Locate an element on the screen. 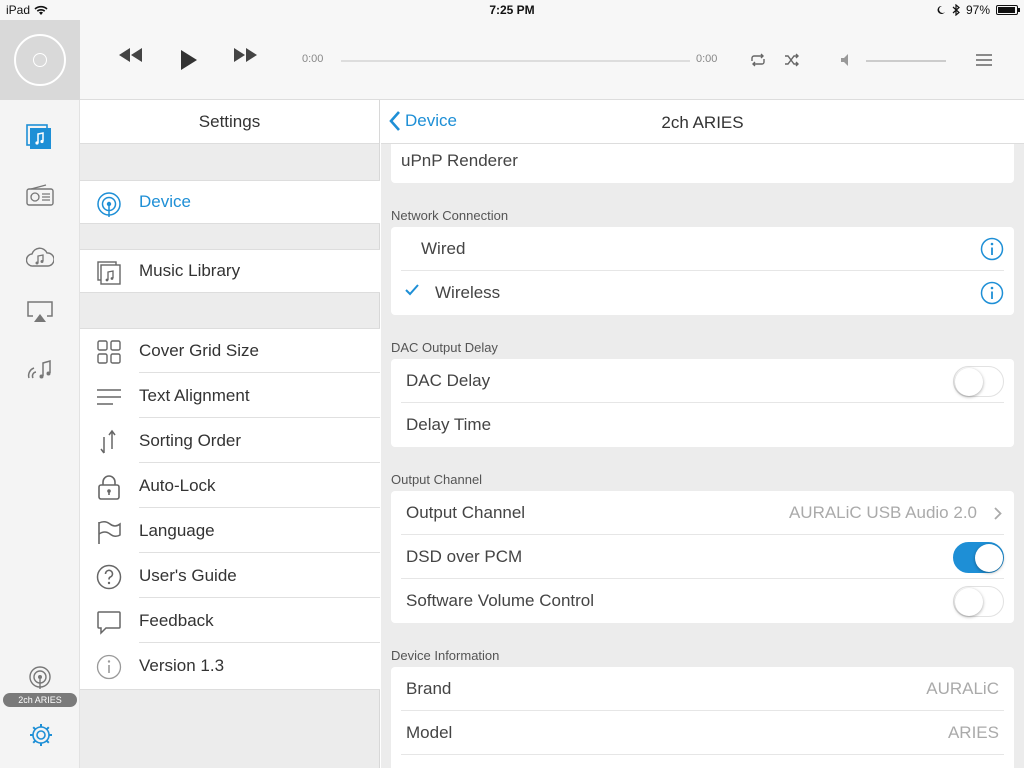  output-channel-value: AURALiC USB Audio 2.0 is located at coordinates (882, 512).